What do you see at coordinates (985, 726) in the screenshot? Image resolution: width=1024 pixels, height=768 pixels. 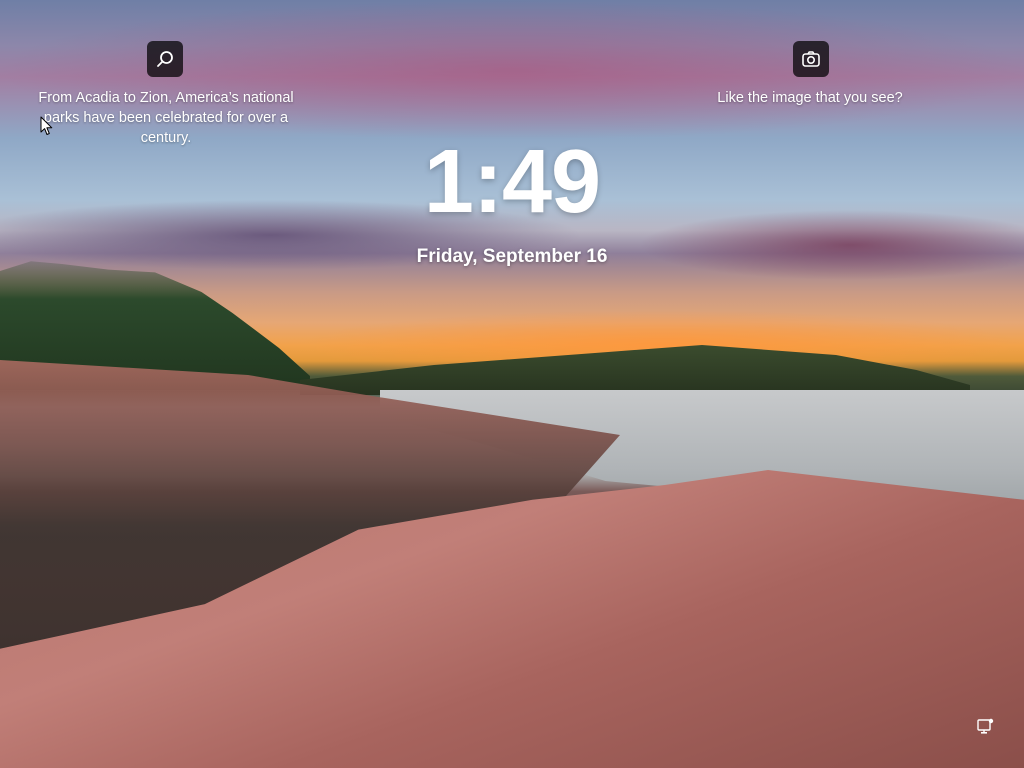 I see `network-icon` at bounding box center [985, 726].